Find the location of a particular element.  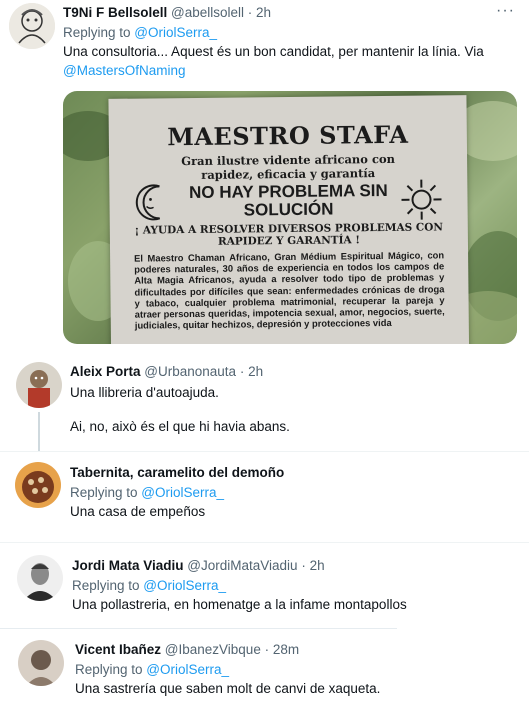

author-name: Tabernita, caramelito del demoño is located at coordinates (177, 472).